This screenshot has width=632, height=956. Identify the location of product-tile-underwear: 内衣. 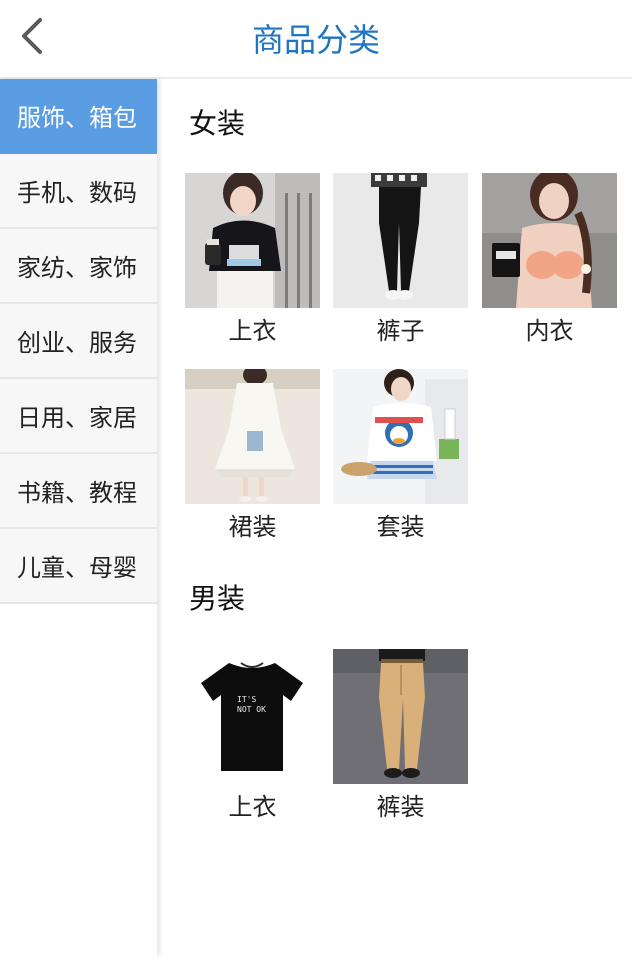
(549, 263).